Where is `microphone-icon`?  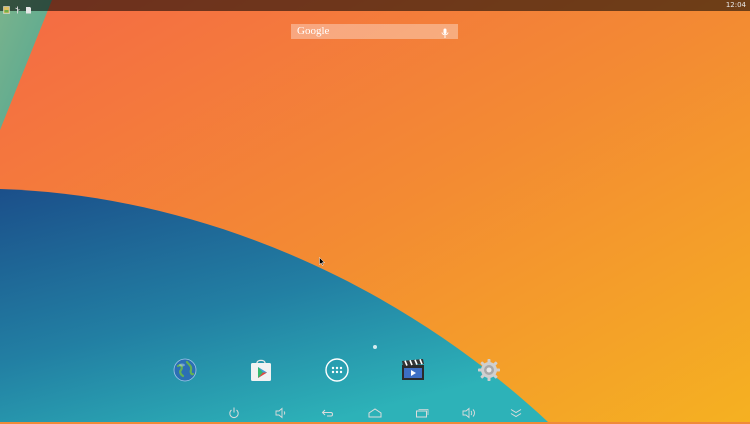
microphone-icon is located at coordinates (445, 32).